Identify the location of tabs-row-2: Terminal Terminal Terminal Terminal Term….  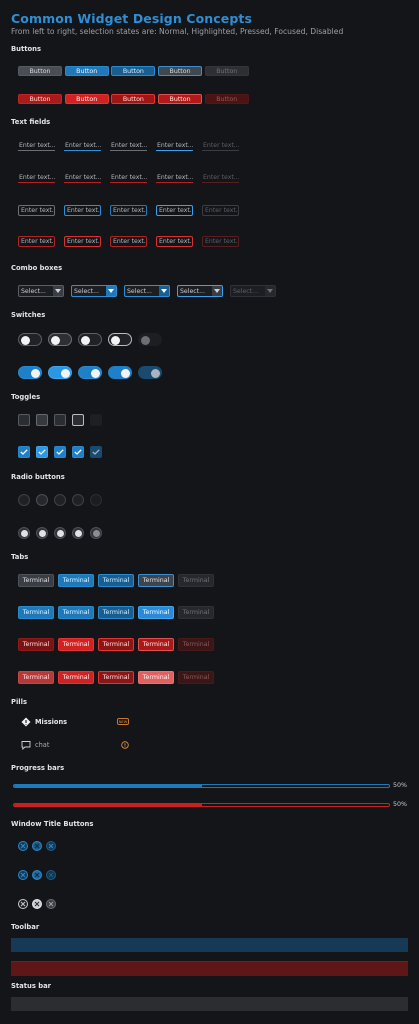
(118, 612).